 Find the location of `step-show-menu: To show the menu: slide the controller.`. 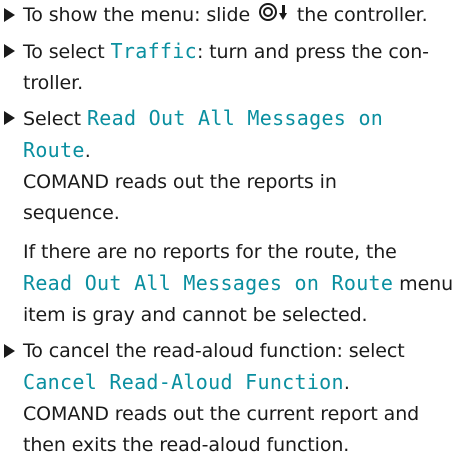

step-show-menu: To show the menu: slide the controller. is located at coordinates (234, 15).